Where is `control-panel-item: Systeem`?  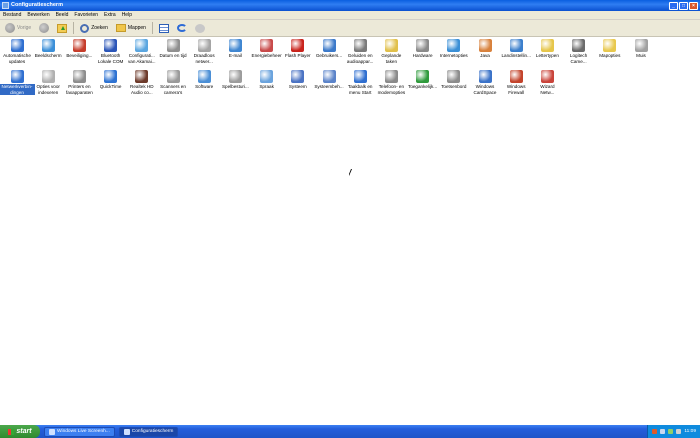
control-panel-item: Systeem is located at coordinates (298, 83).